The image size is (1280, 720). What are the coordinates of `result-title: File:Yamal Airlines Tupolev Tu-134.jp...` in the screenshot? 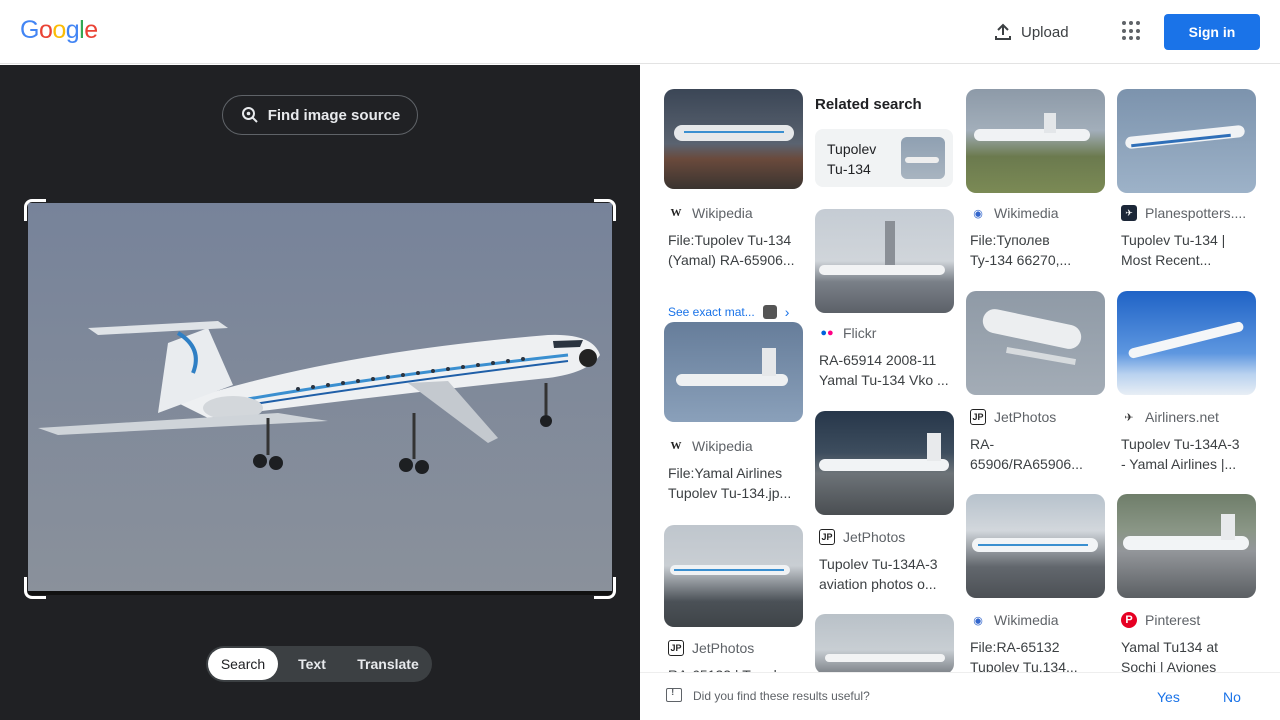 It's located at (736, 483).